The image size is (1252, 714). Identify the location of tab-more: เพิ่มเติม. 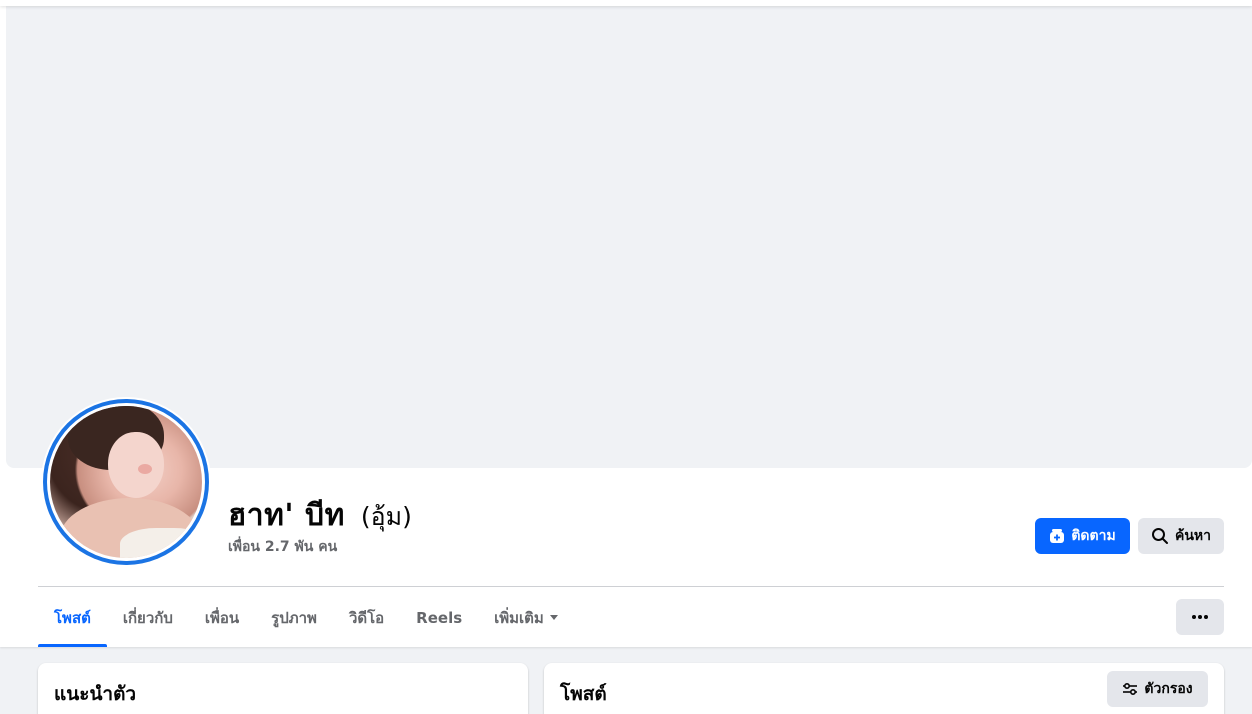
(526, 617).